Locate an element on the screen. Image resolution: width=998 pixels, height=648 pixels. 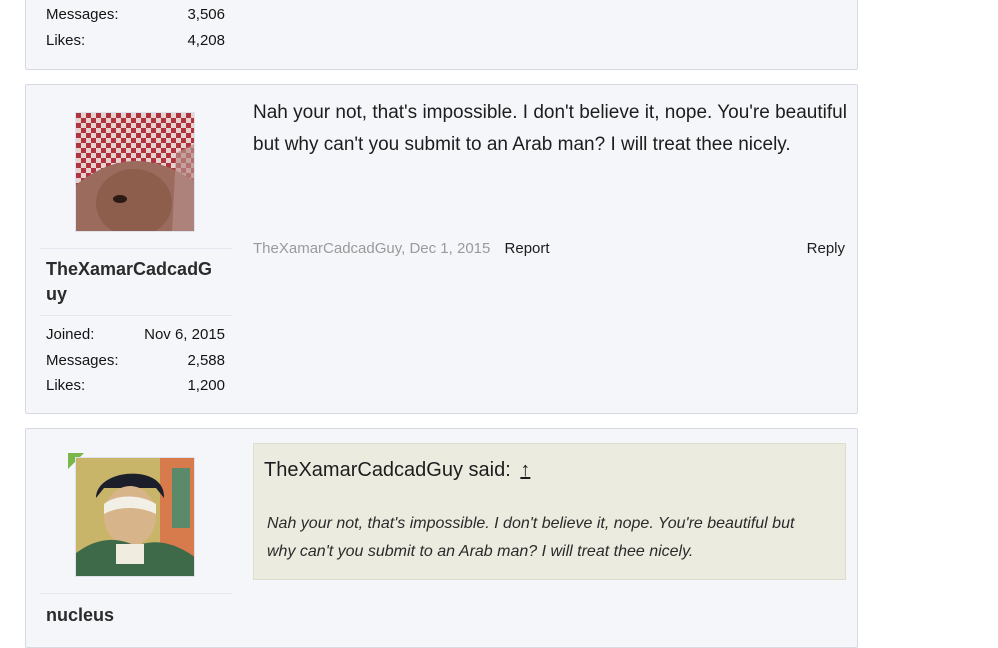
user-avatar-portrait-icon is located at coordinates (135, 517).